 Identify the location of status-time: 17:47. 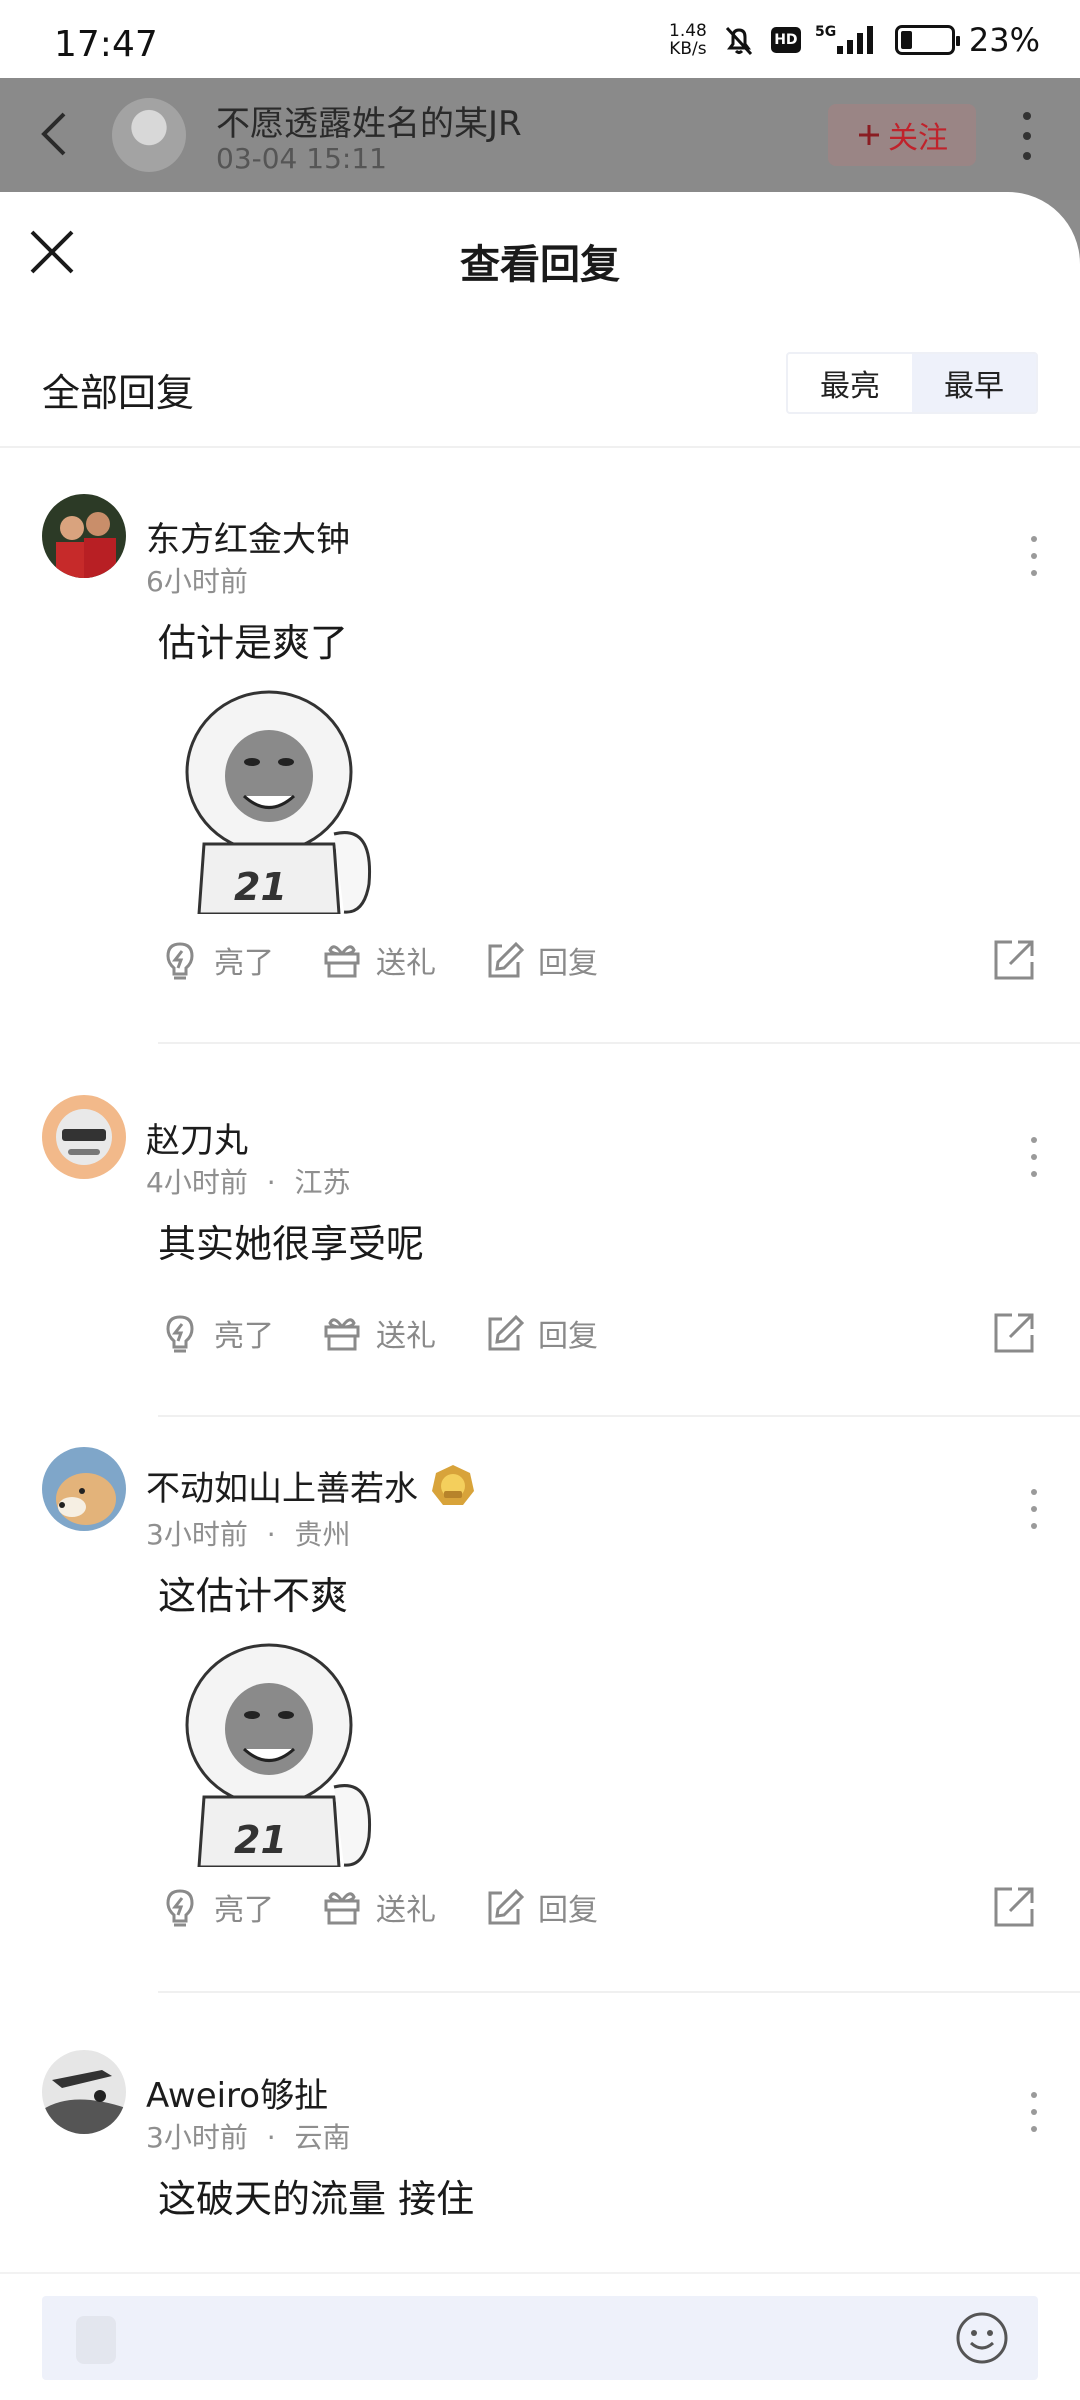
(106, 44).